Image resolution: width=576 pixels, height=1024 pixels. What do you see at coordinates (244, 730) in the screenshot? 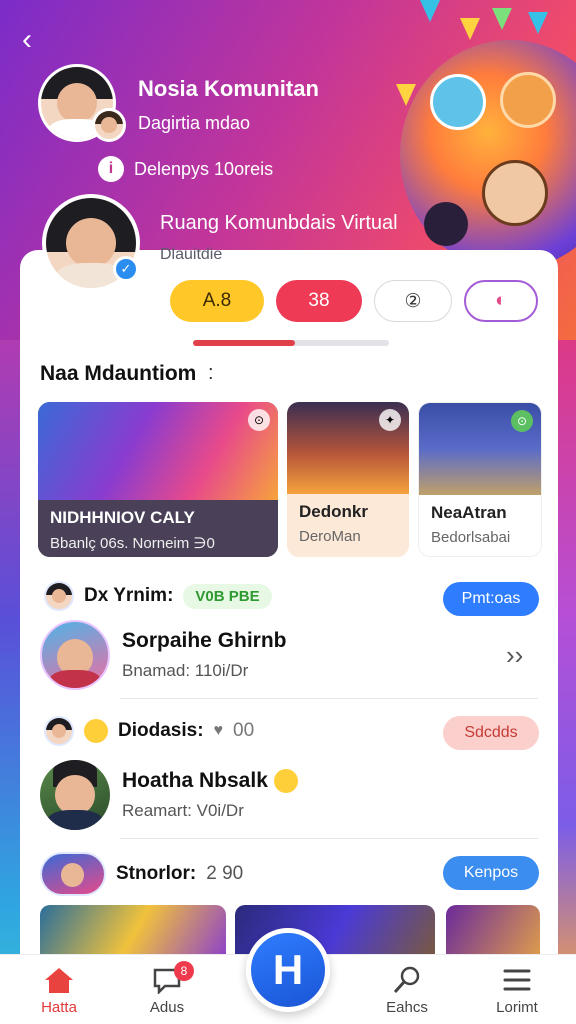
I see `group-count: 00` at bounding box center [244, 730].